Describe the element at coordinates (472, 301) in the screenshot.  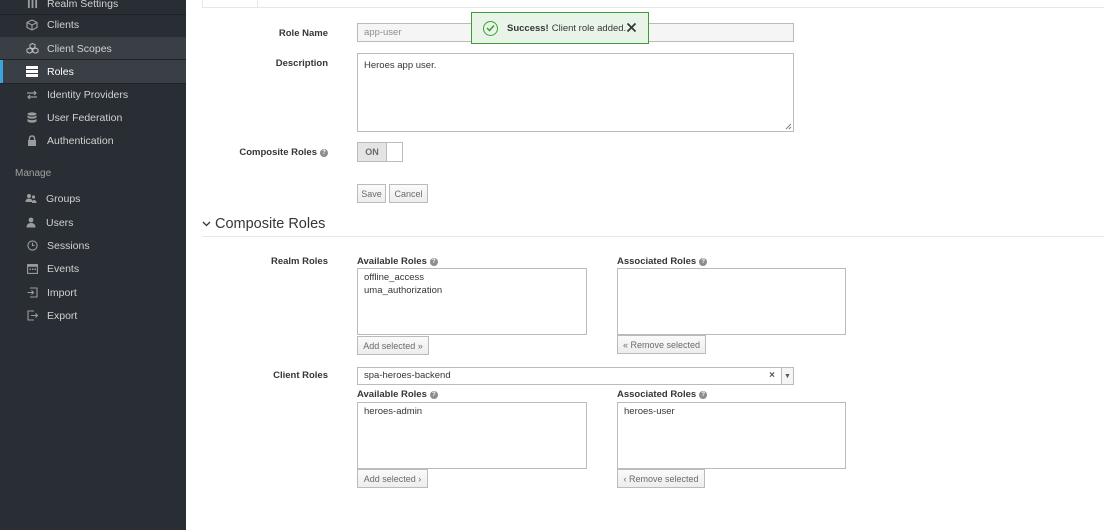
I see `realm-available-roles-list: offline_access uma_authorization` at that location.